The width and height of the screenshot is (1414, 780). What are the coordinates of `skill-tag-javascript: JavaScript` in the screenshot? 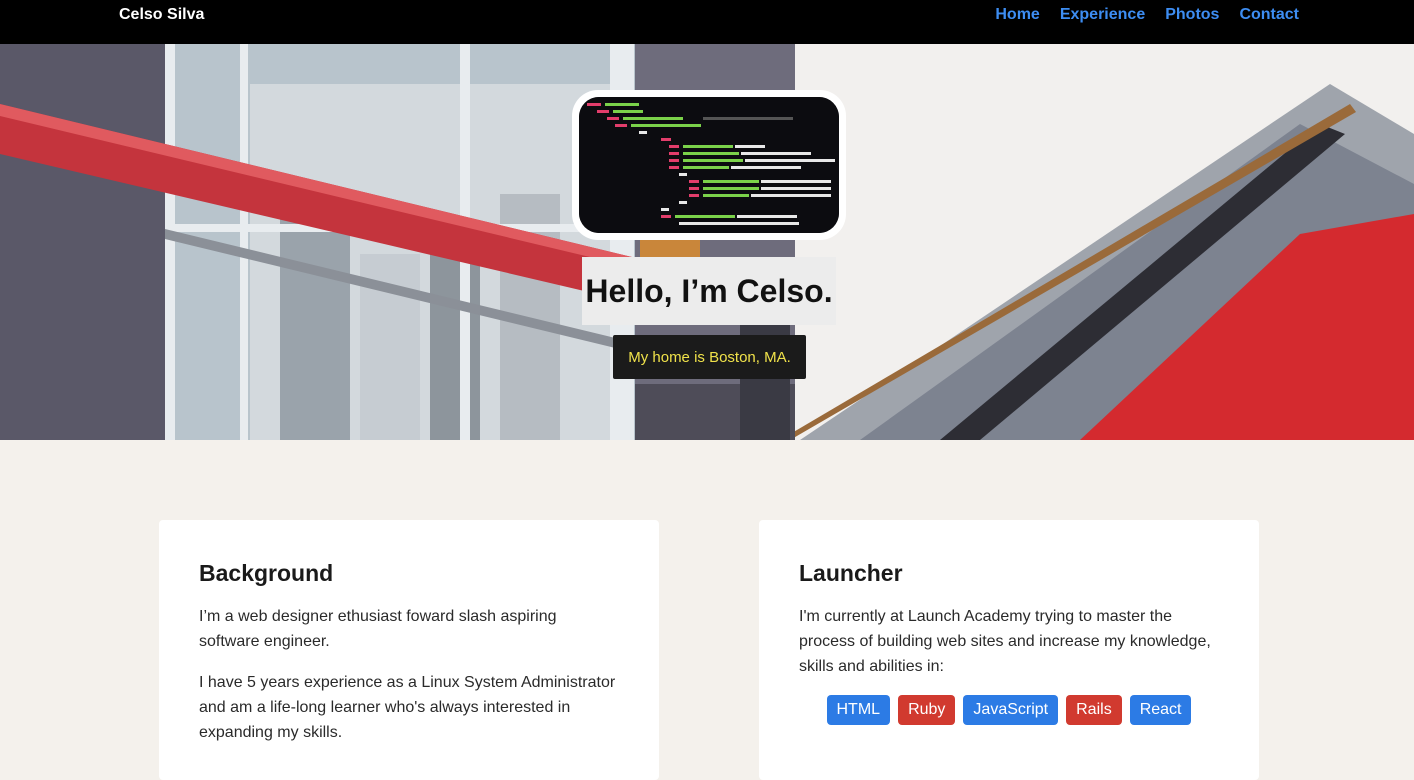 It's located at (1011, 710).